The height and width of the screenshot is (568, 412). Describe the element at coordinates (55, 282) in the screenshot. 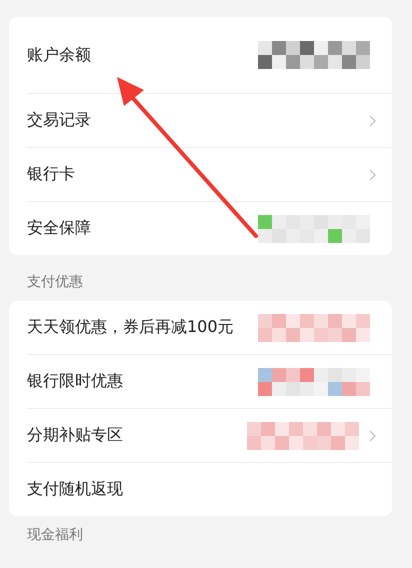

I see `section-title: 支付优惠` at that location.